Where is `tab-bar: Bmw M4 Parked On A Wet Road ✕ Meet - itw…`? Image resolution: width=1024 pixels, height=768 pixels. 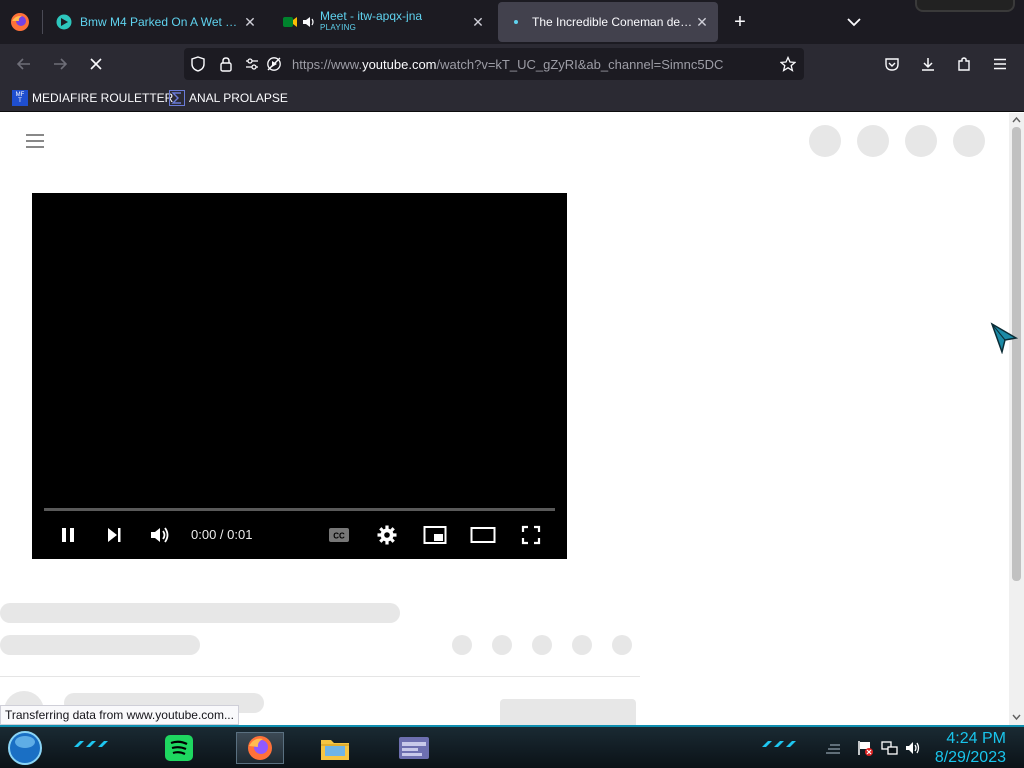
tab-bar: Bmw M4 Parked On A Wet Road ✕ Meet - itw… is located at coordinates (512, 22).